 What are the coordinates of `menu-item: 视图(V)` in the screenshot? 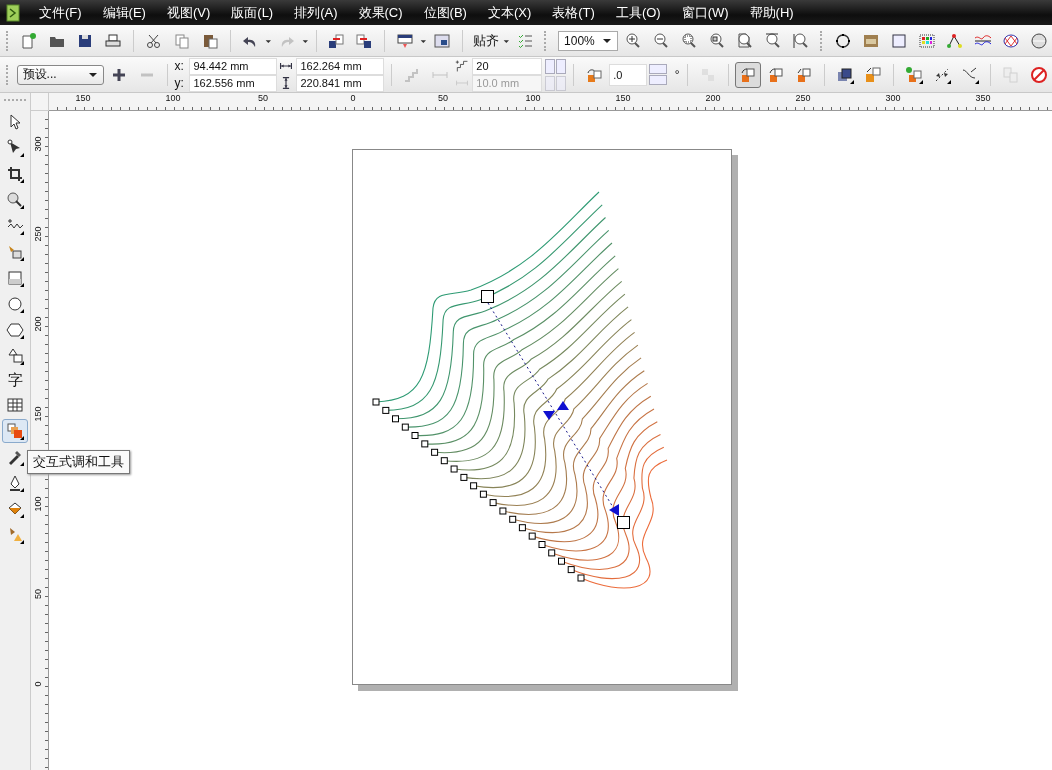 It's located at (188, 12).